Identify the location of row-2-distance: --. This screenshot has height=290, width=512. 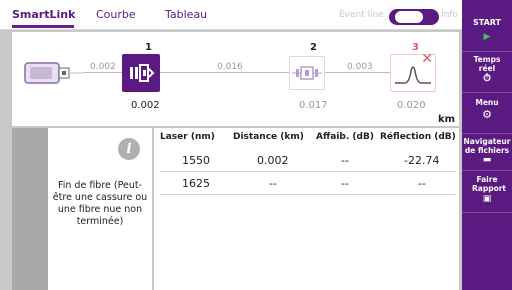
(273, 183).